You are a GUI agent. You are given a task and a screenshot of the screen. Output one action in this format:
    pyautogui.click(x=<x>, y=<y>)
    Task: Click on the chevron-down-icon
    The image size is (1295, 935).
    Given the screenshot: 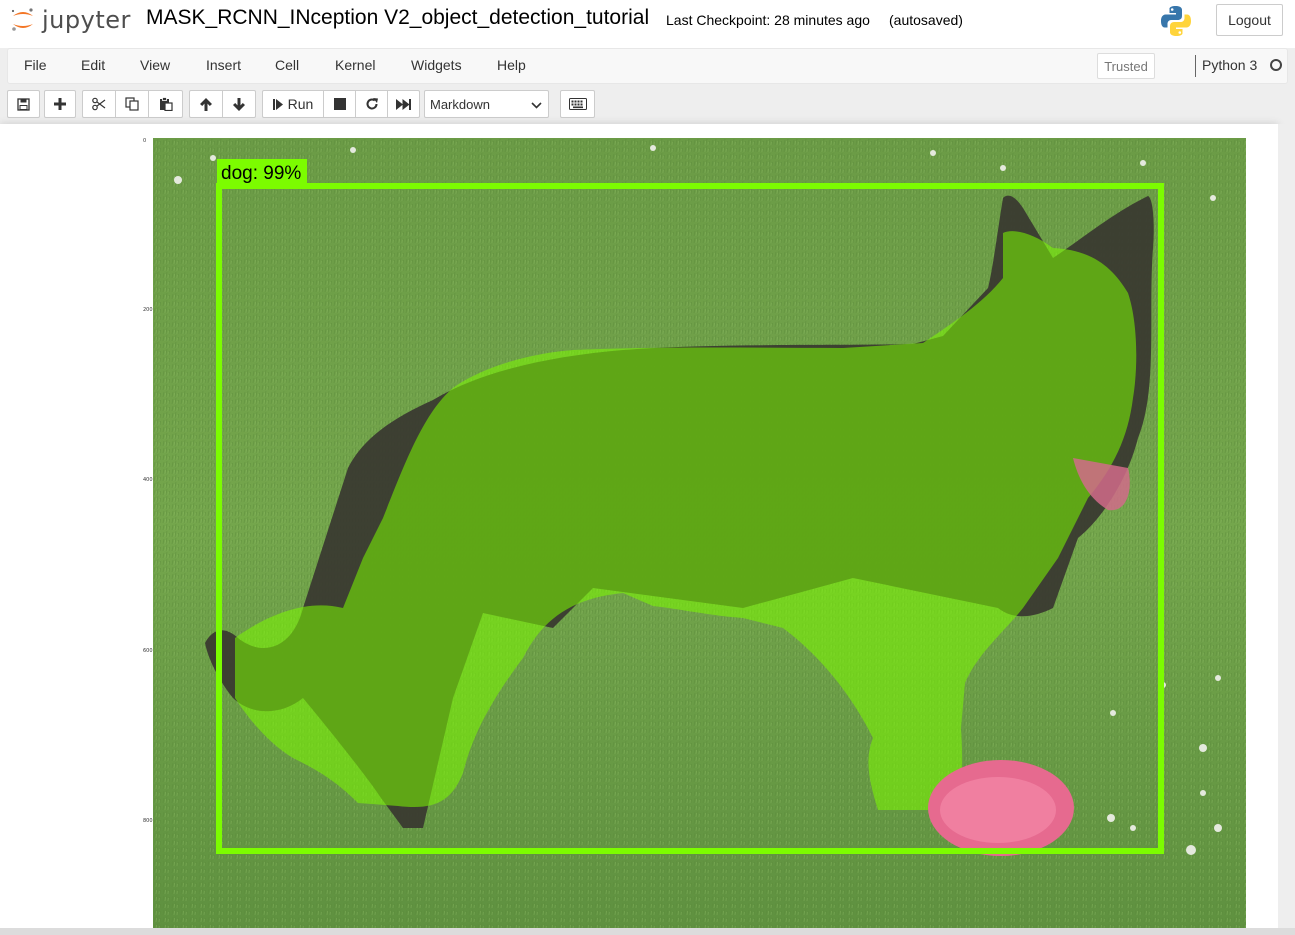 What is the action you would take?
    pyautogui.click(x=536, y=105)
    